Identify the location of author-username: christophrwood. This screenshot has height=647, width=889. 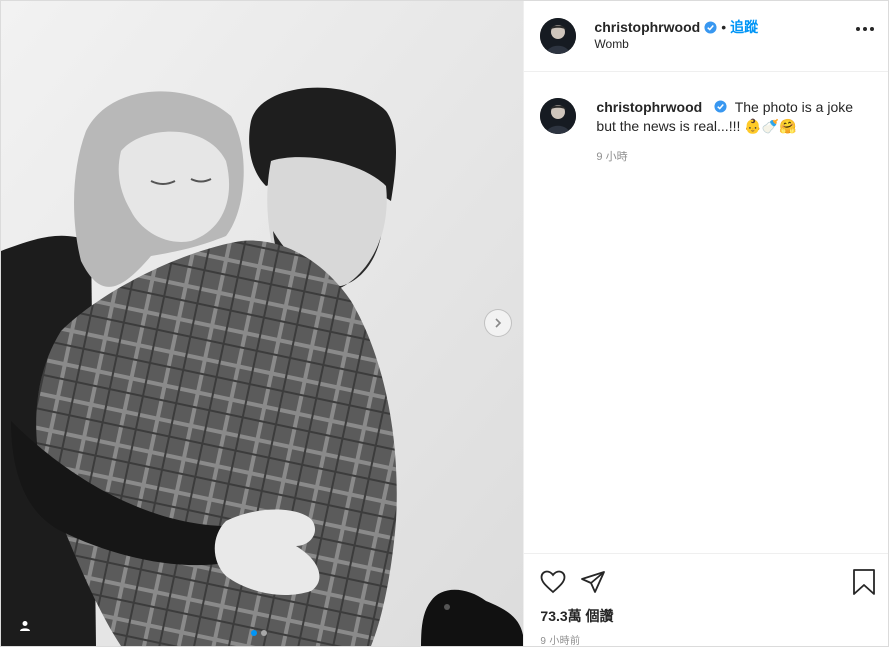
(647, 27).